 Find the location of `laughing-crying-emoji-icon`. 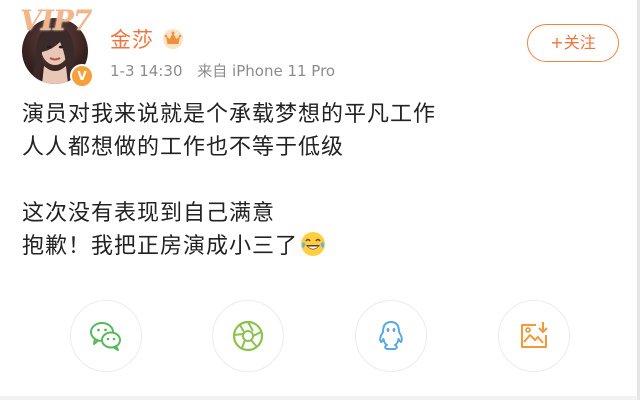

laughing-crying-emoji-icon is located at coordinates (313, 244).